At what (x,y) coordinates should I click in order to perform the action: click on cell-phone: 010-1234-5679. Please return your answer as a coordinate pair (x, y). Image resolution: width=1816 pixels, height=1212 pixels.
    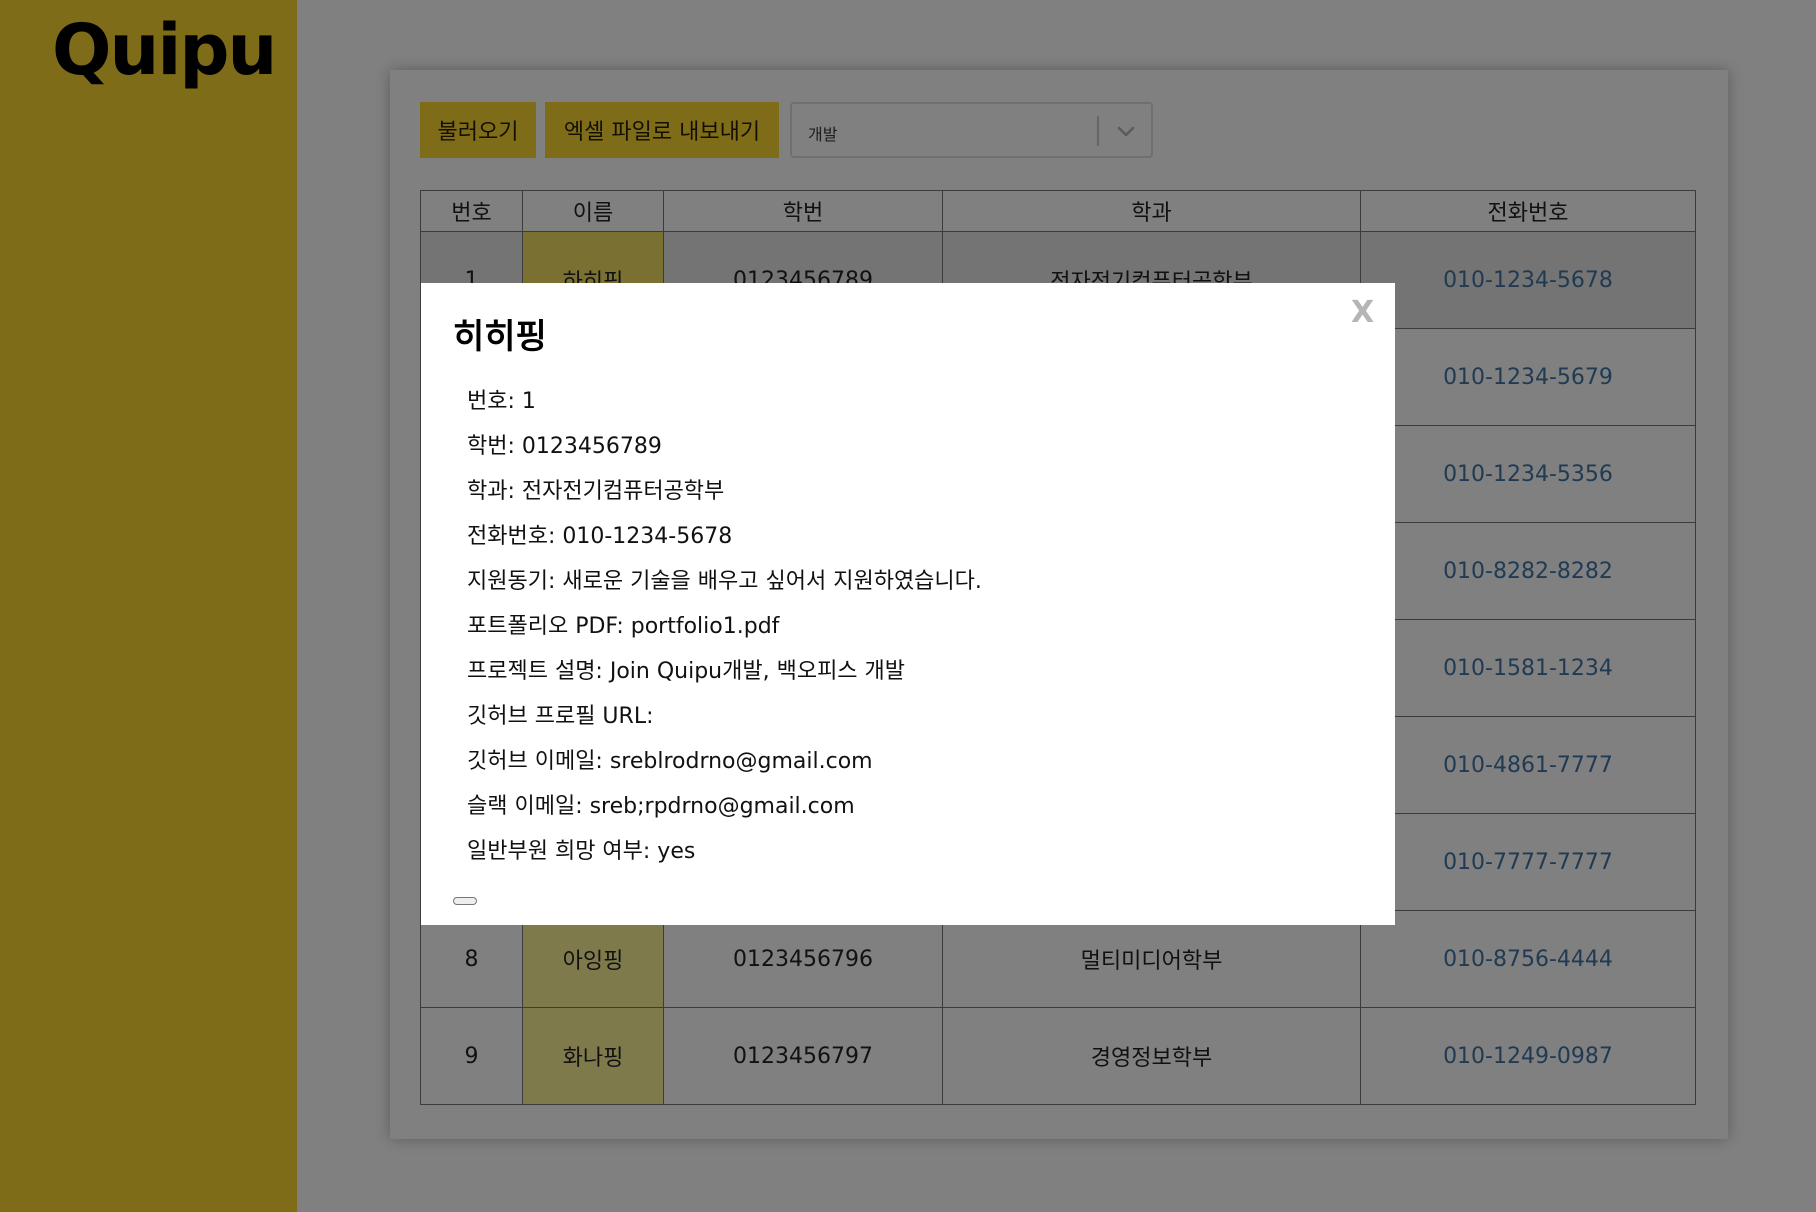
    Looking at the image, I should click on (1528, 377).